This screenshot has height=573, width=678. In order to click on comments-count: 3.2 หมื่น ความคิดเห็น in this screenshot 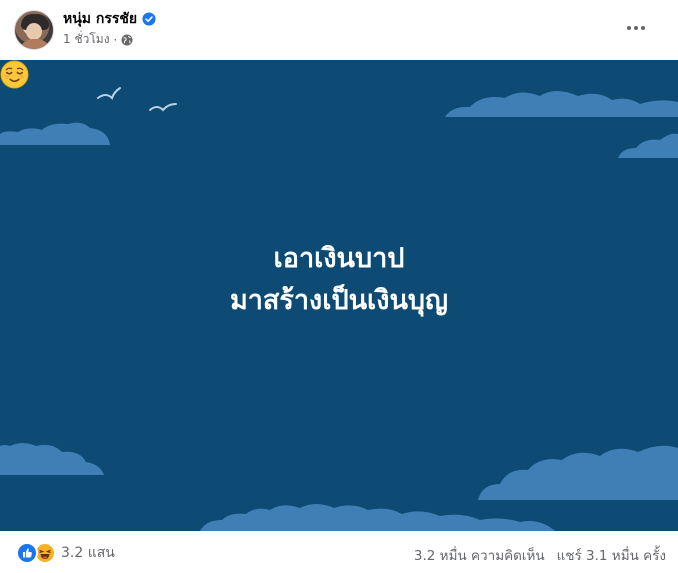, I will do `click(479, 555)`.